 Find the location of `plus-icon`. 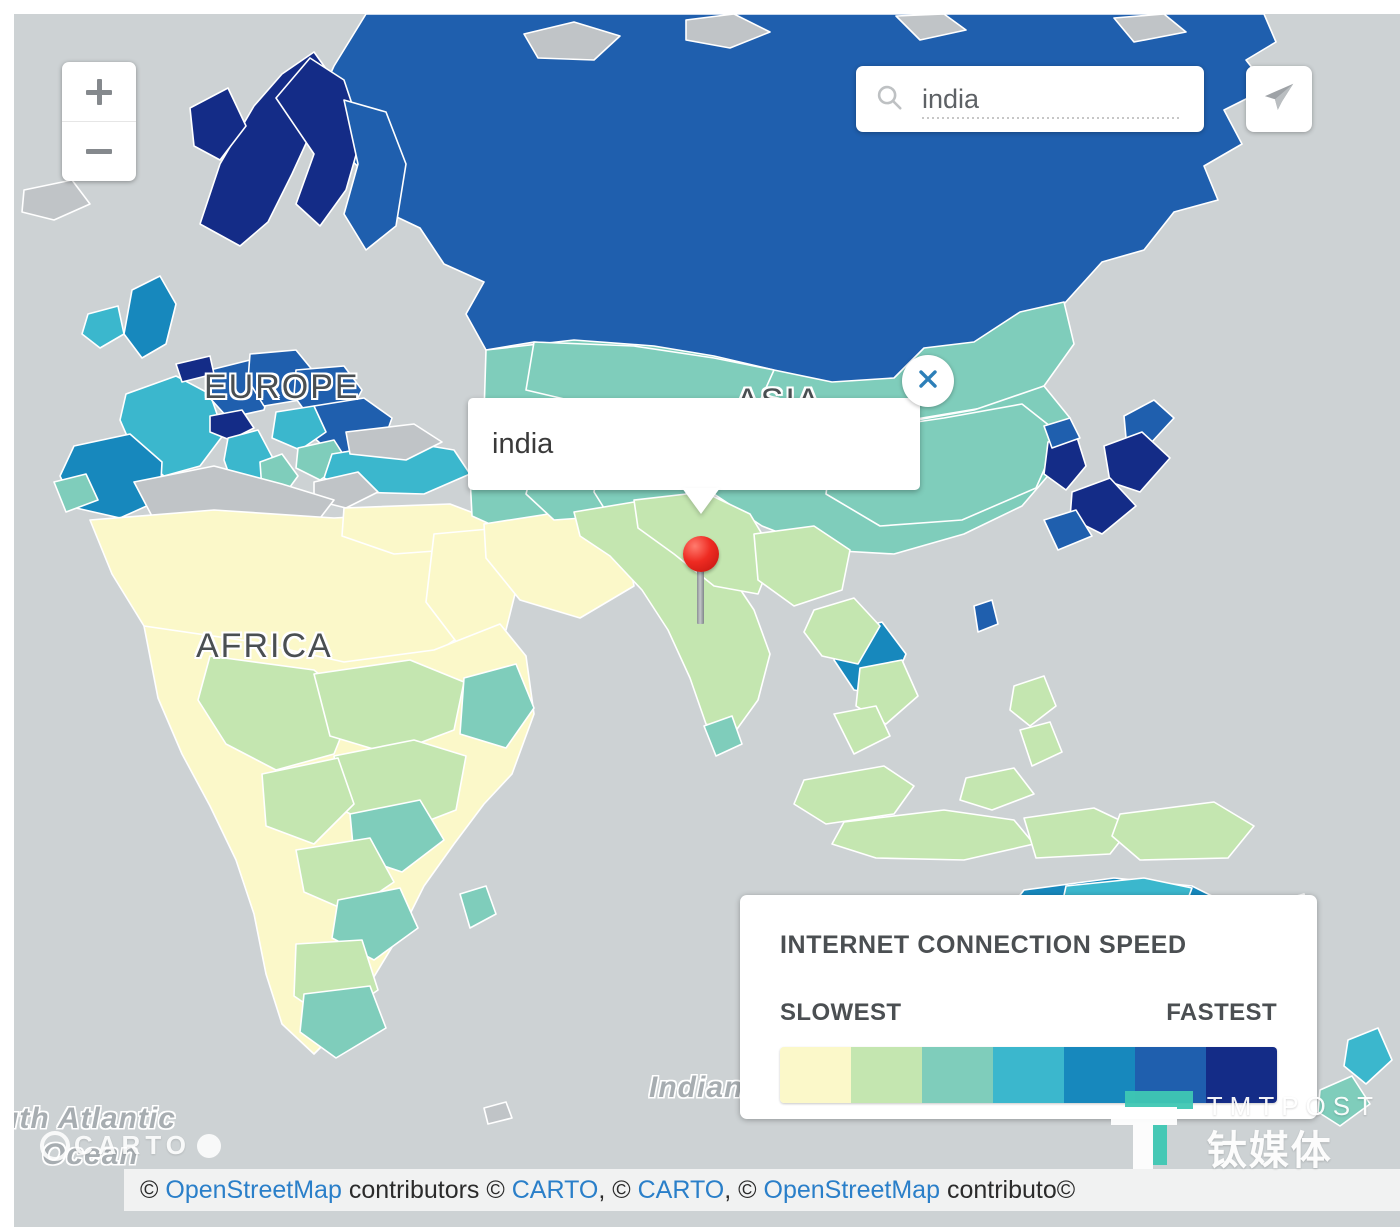

plus-icon is located at coordinates (99, 91).